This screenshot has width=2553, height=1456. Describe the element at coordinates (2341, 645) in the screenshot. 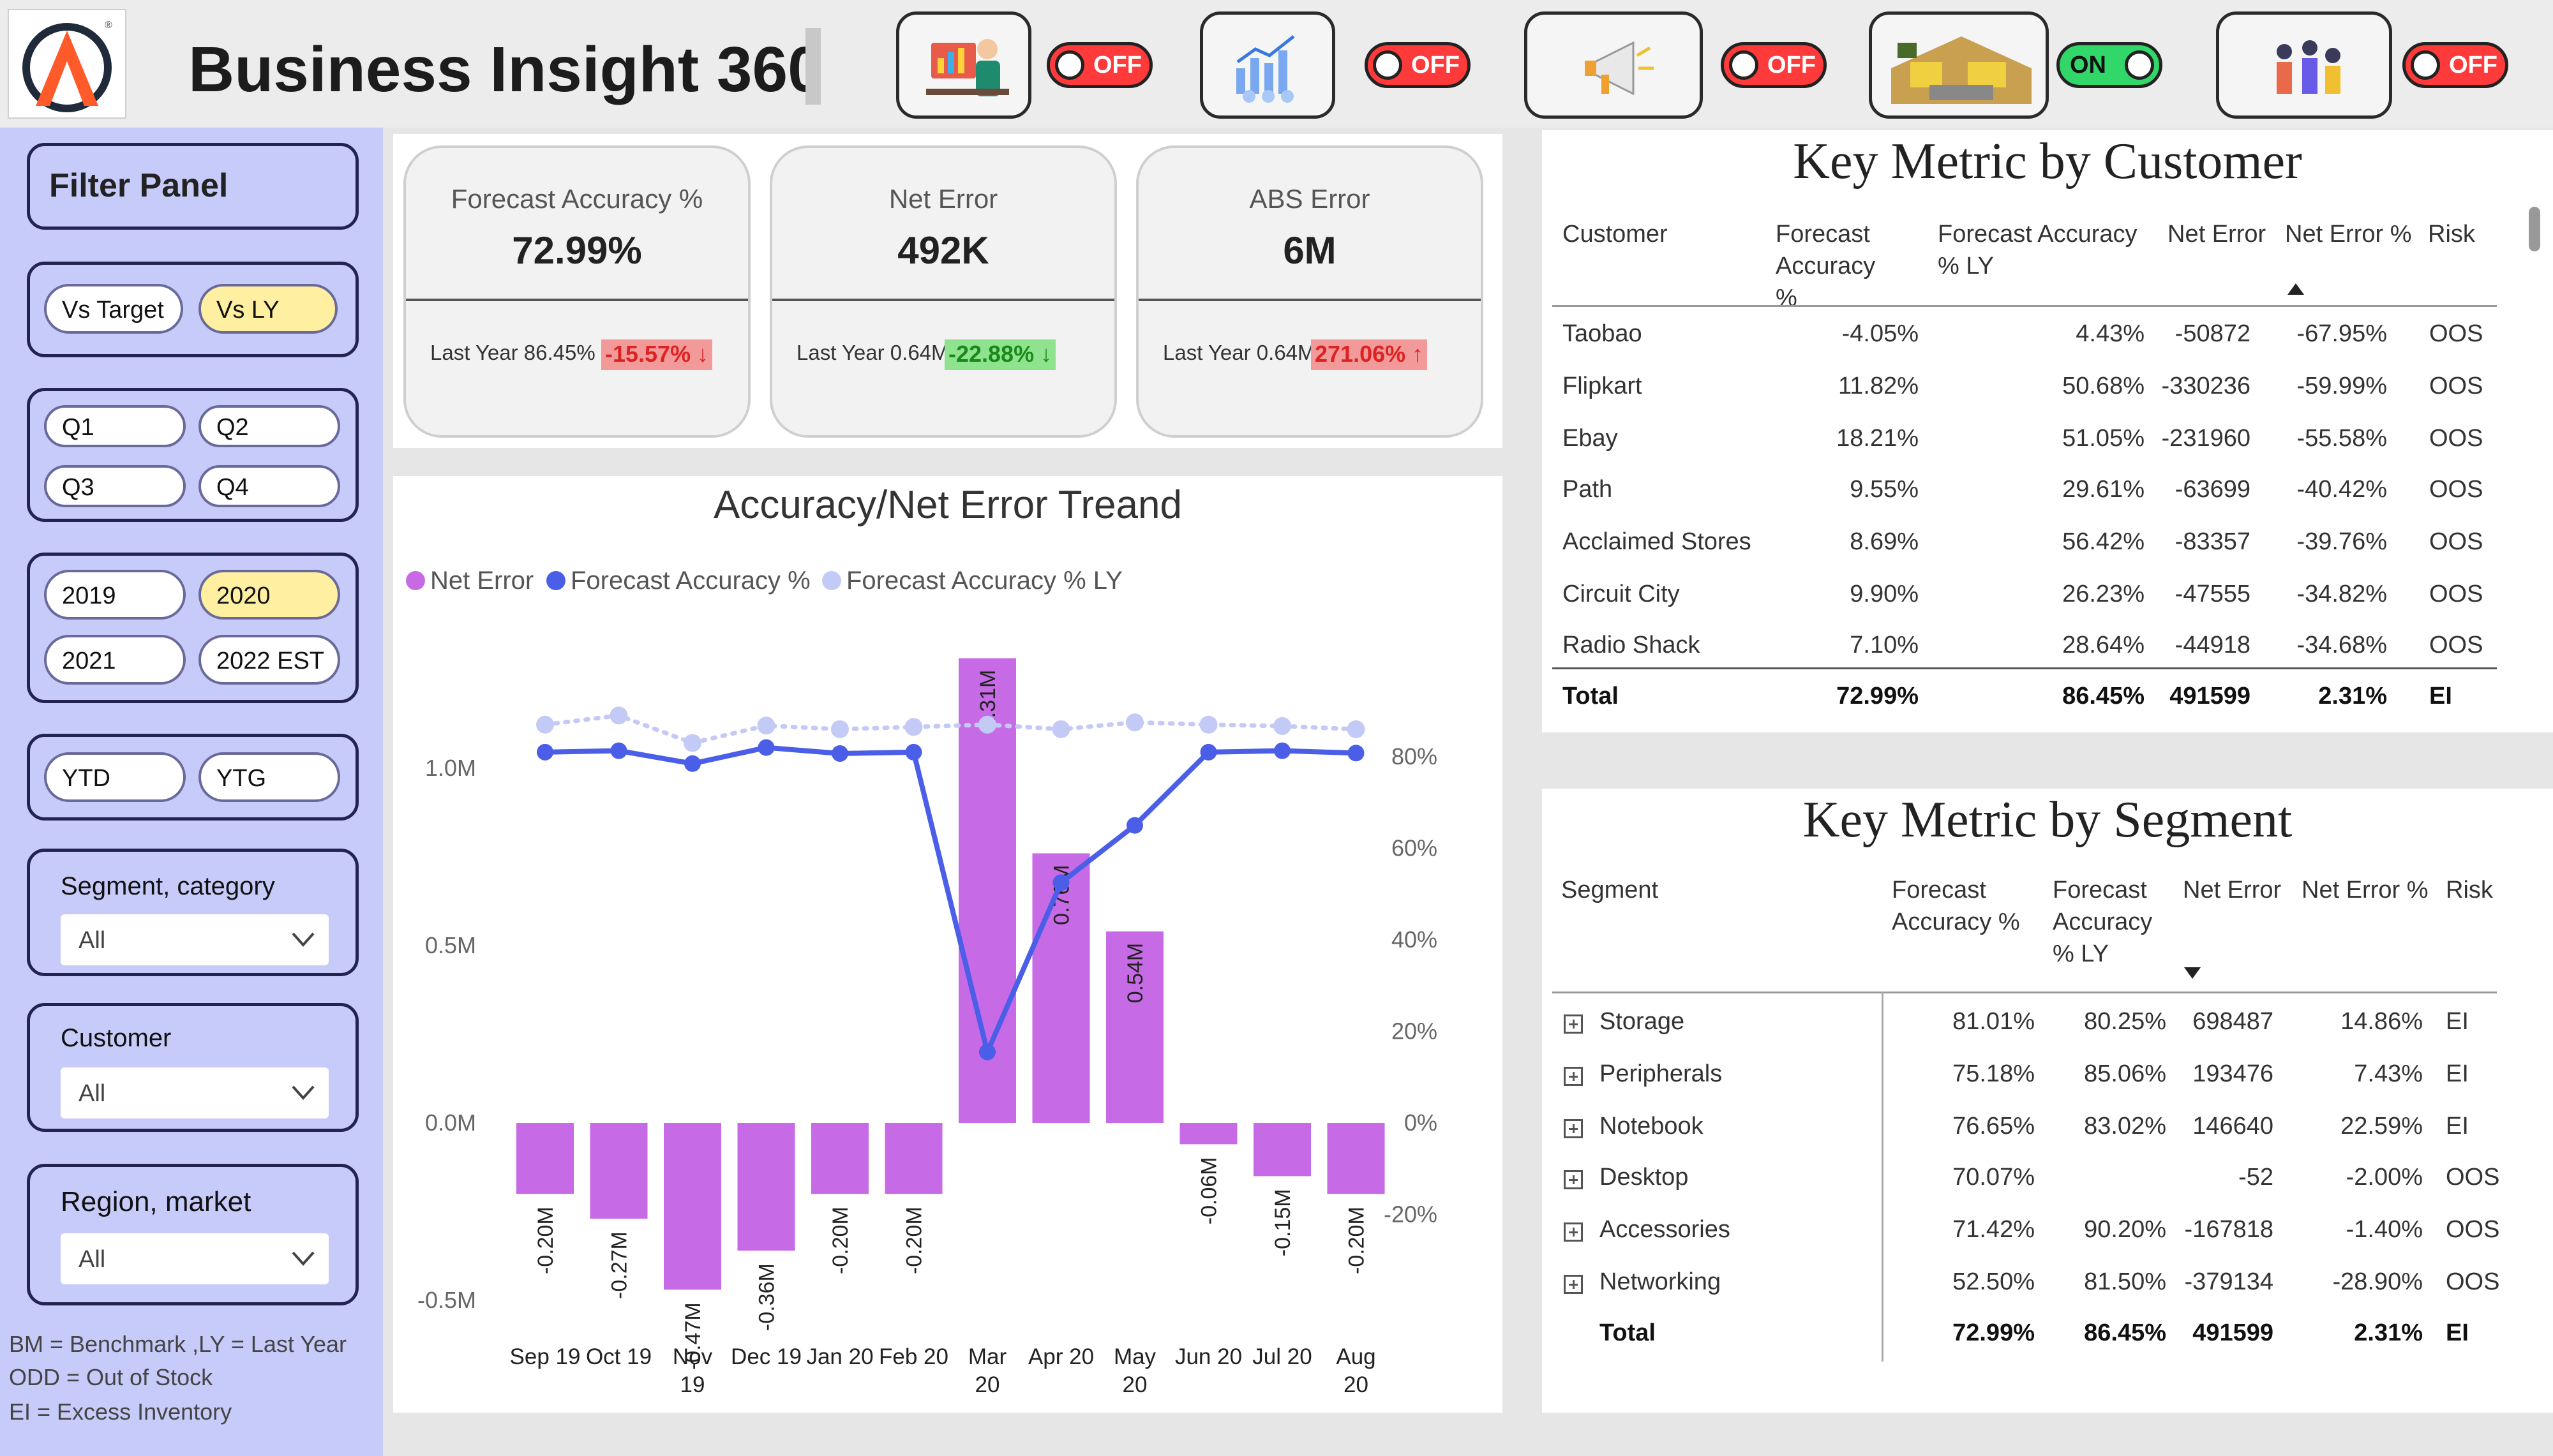

I see `table-cell: -34.68%` at that location.